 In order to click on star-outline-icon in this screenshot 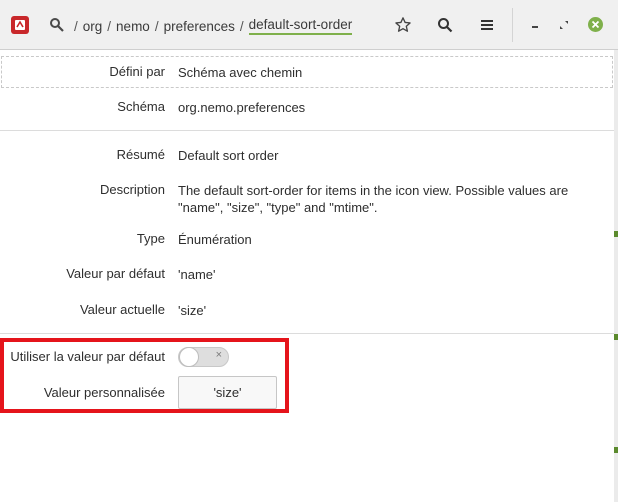, I will do `click(403, 24)`.